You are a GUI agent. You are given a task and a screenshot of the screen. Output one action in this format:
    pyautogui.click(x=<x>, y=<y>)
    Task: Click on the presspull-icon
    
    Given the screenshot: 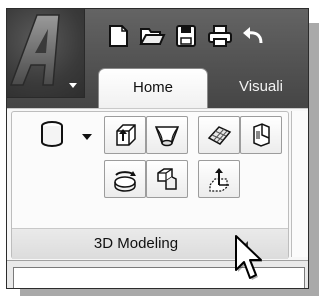 What is the action you would take?
    pyautogui.click(x=261, y=135)
    